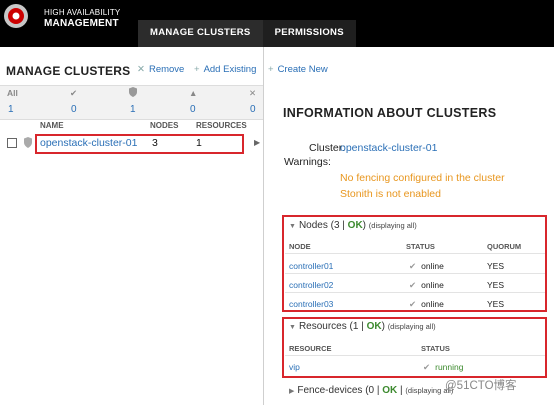  I want to click on col-name-header: NAME, so click(52, 125).